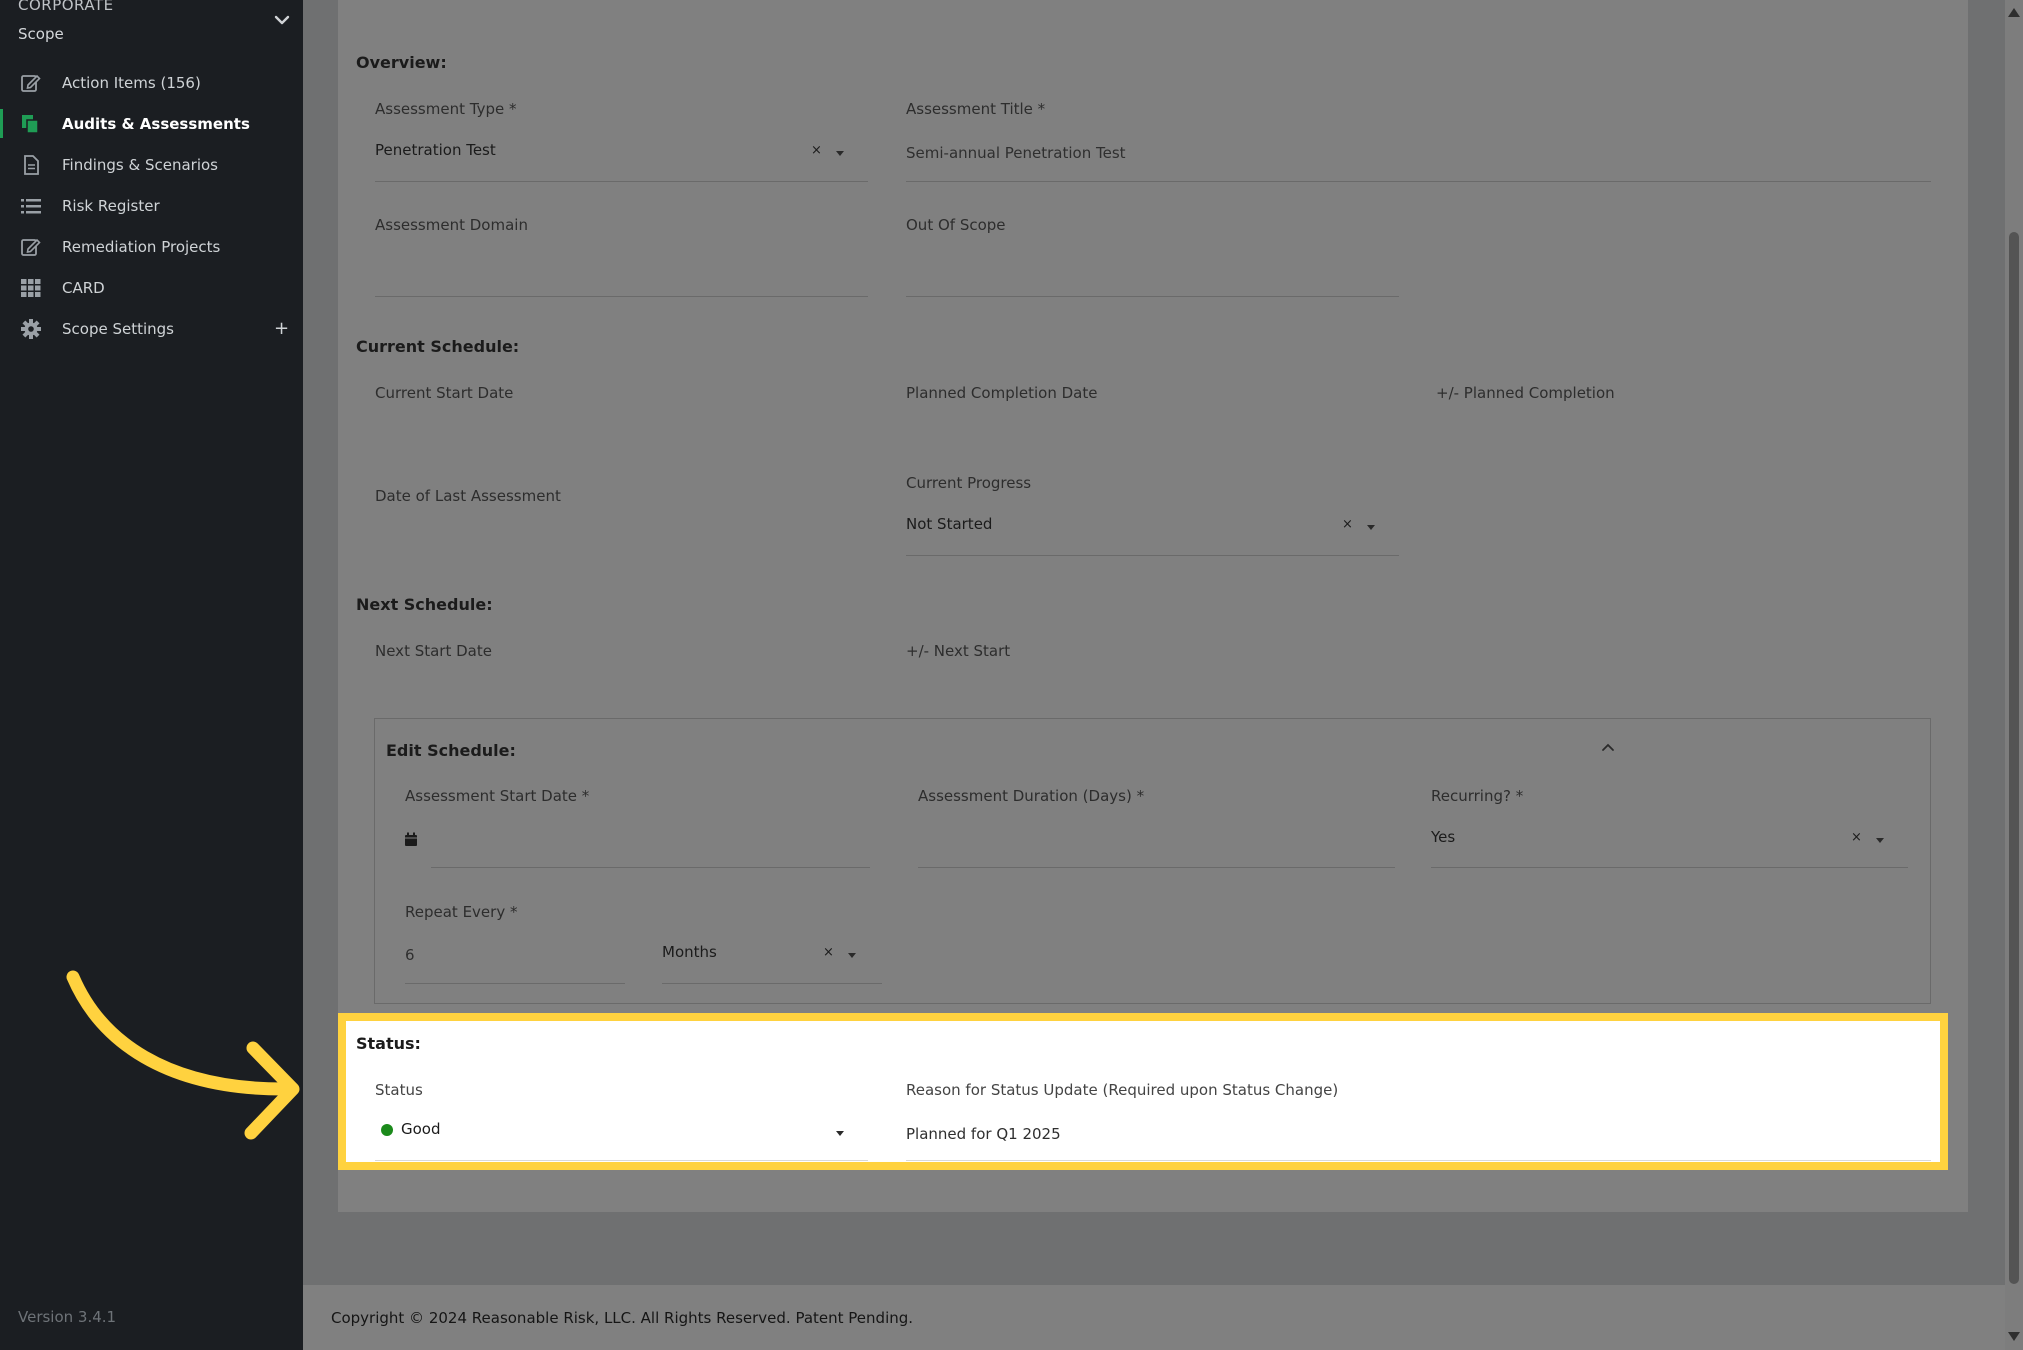 The width and height of the screenshot is (2023, 1350). I want to click on status-value: Good, so click(421, 1129).